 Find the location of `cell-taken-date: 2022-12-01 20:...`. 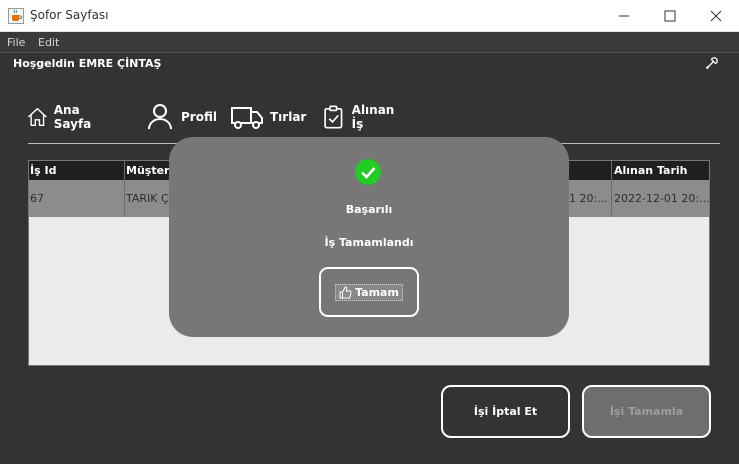

cell-taken-date: 2022-12-01 20:... is located at coordinates (662, 198).